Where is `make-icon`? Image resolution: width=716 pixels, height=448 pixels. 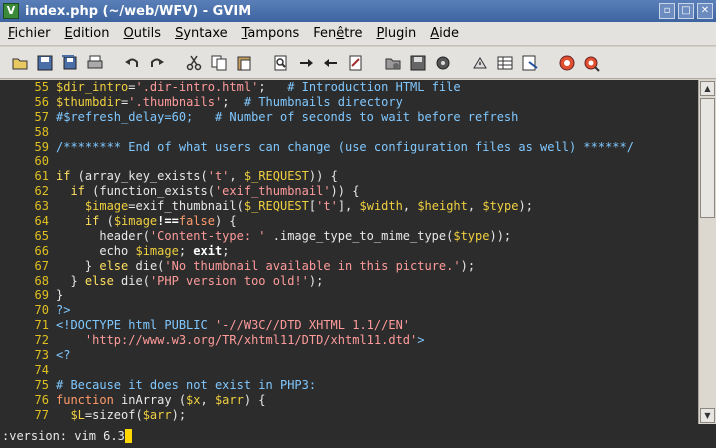 make-icon is located at coordinates (480, 63).